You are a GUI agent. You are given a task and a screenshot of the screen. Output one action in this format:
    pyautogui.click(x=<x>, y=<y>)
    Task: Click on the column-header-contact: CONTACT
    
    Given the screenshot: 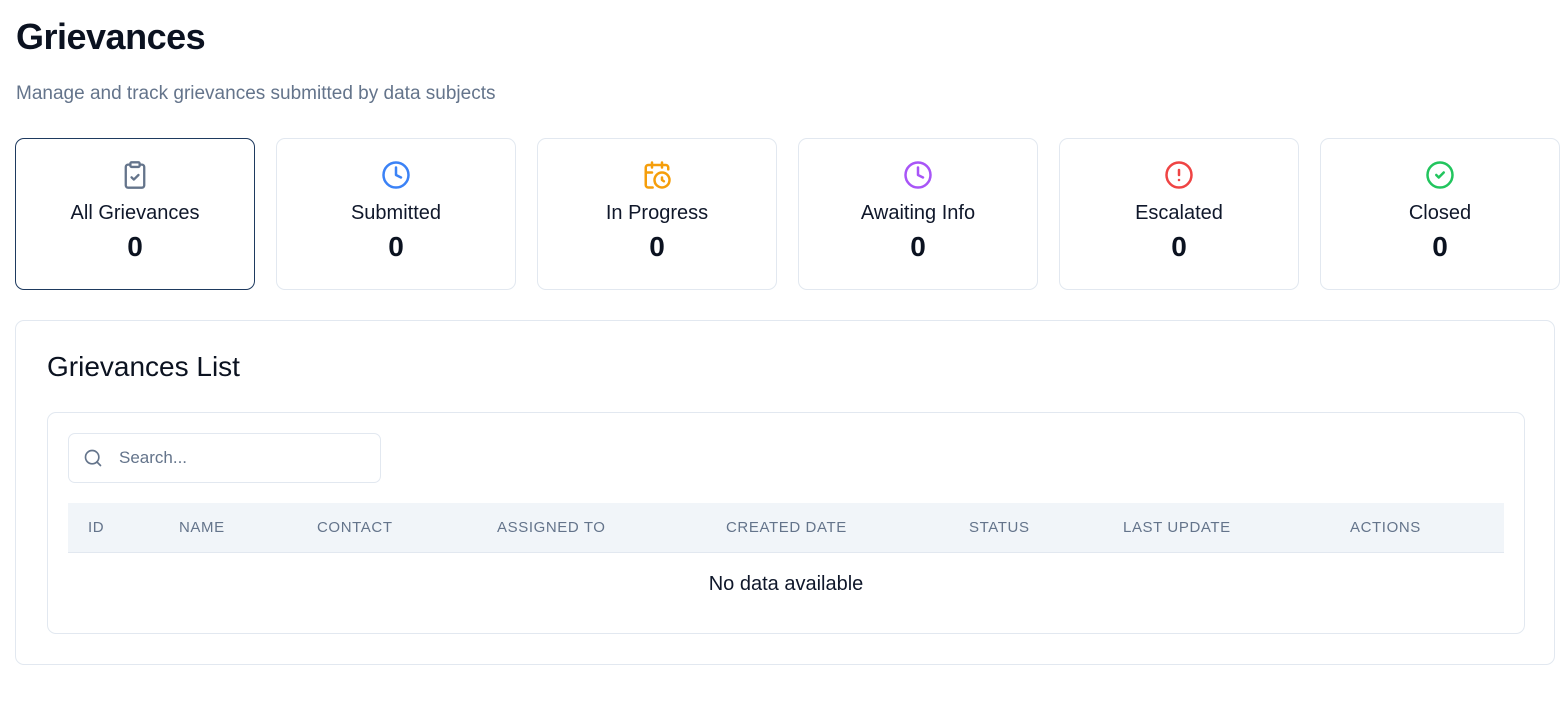 What is the action you would take?
    pyautogui.click(x=355, y=528)
    